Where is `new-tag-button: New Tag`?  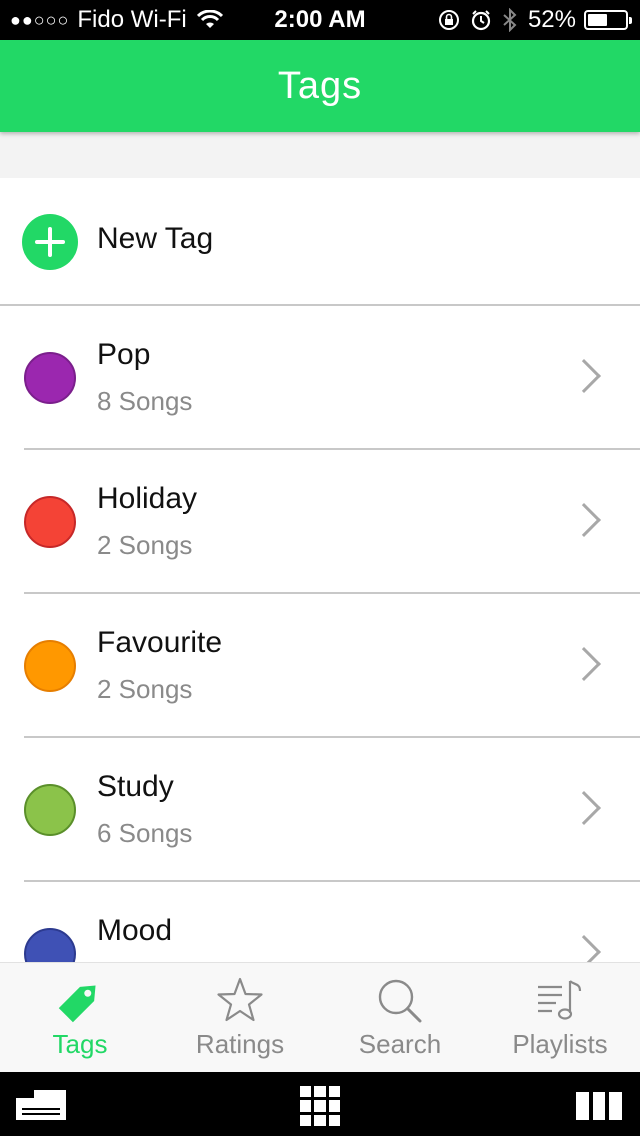 new-tag-button: New Tag is located at coordinates (320, 242).